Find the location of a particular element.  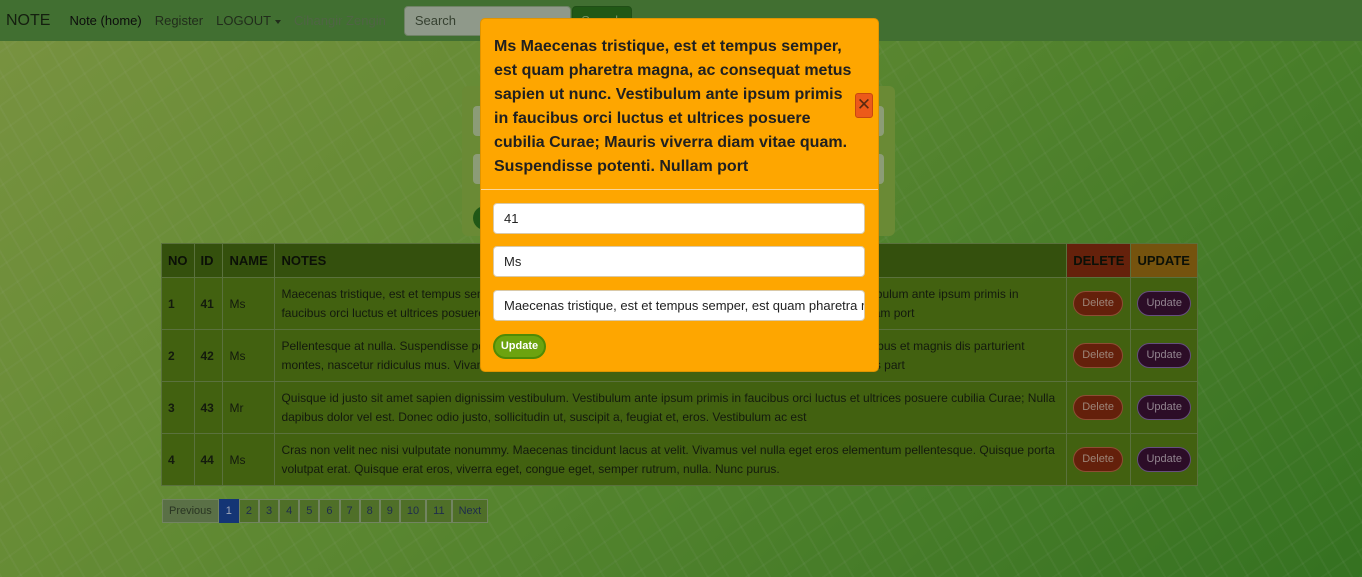

close-button: ✕ is located at coordinates (864, 105).